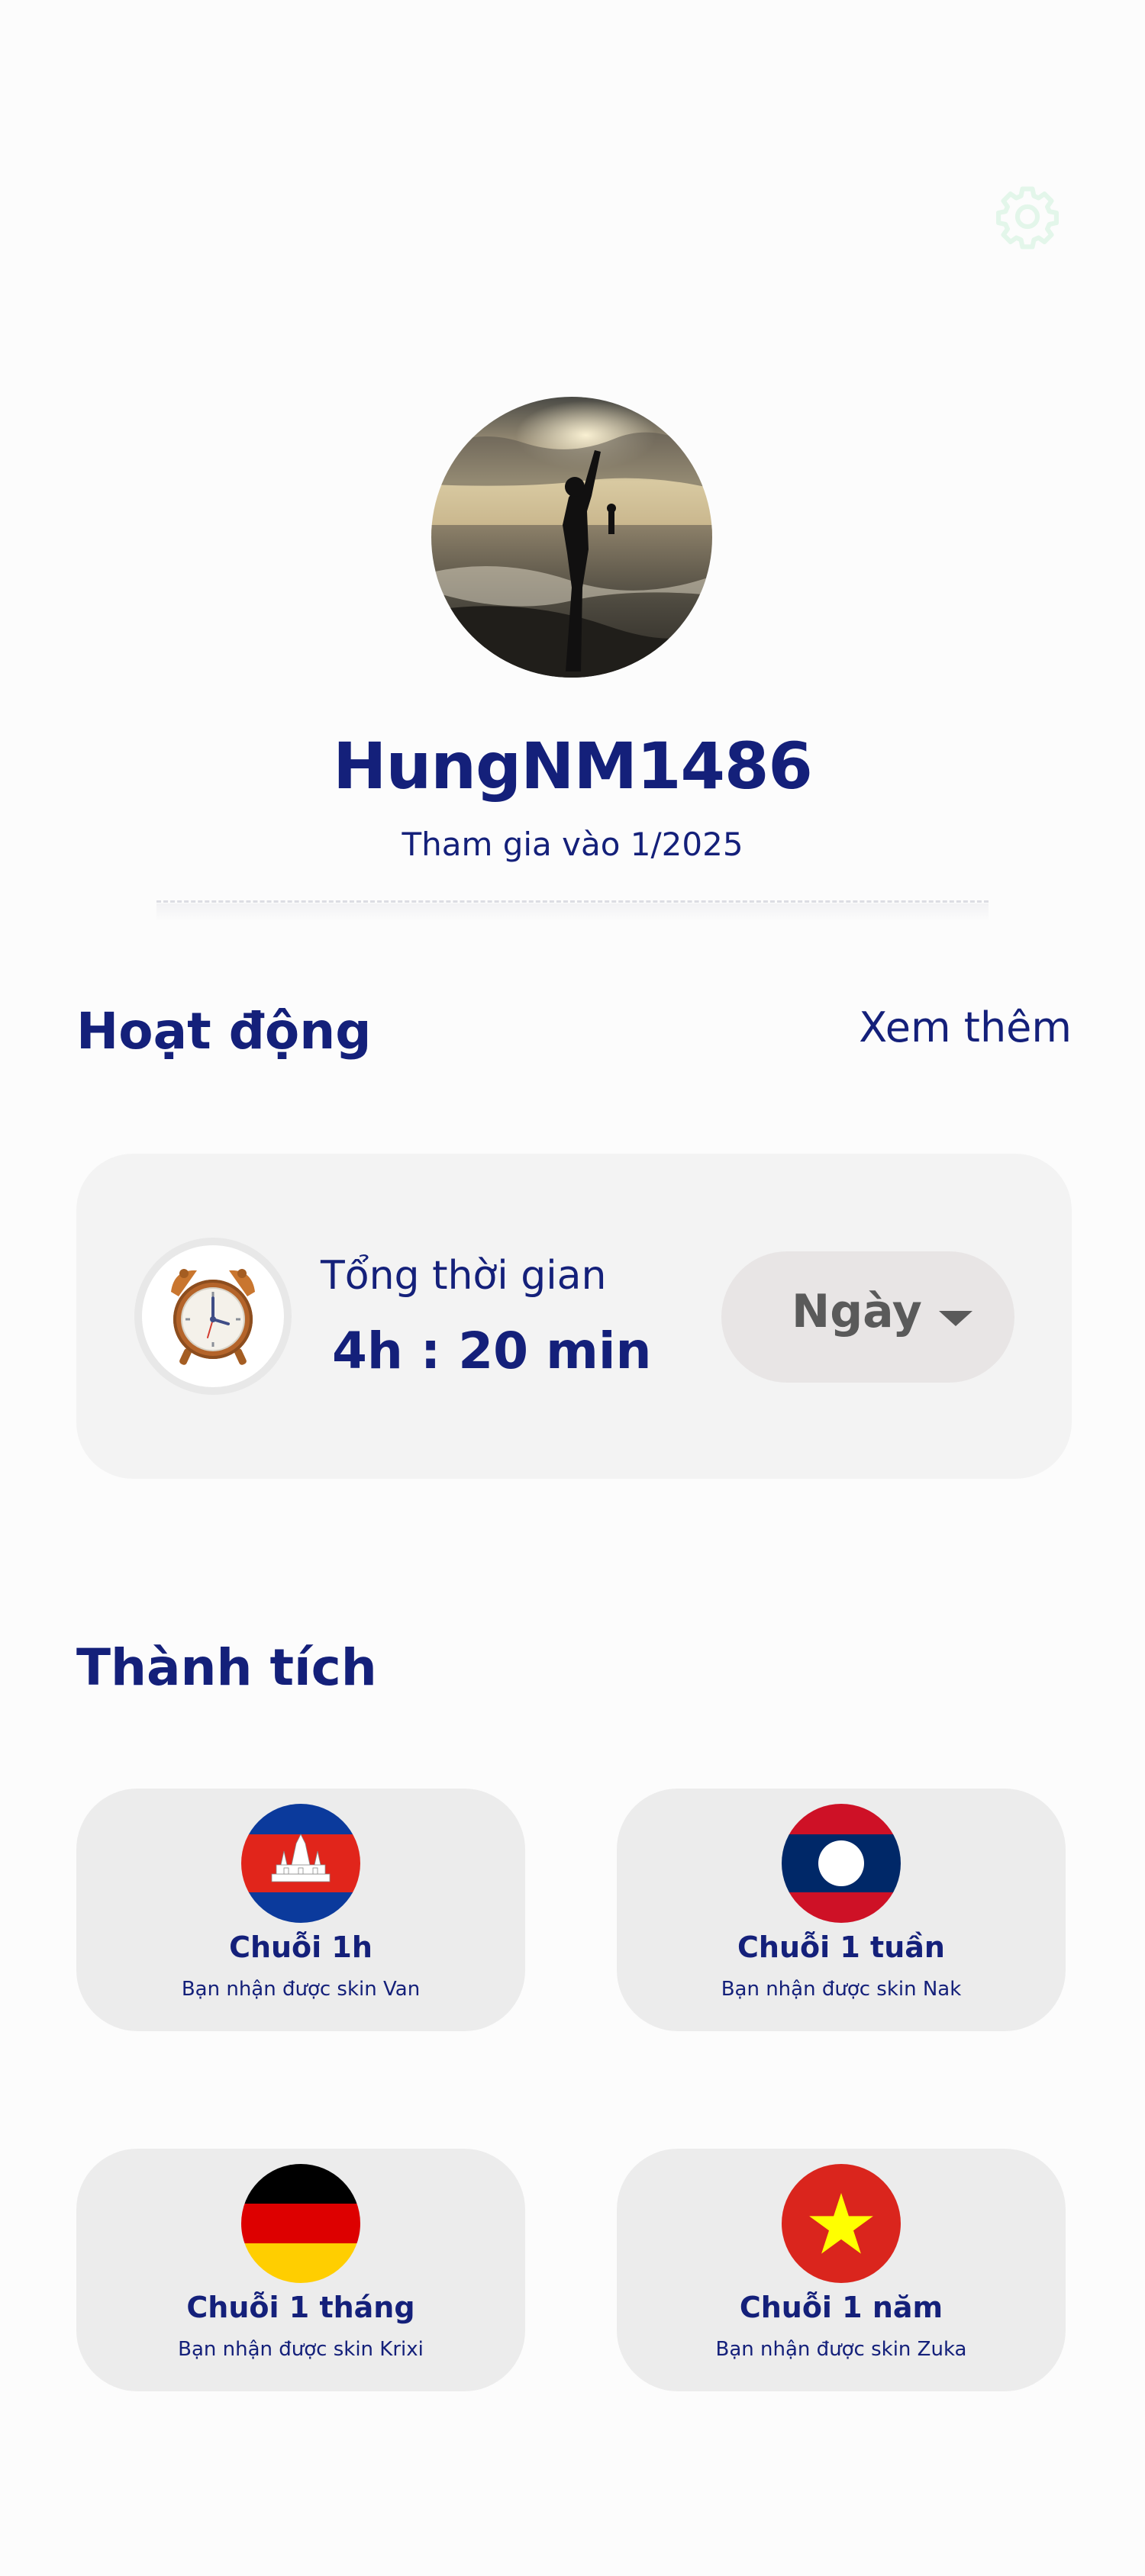  I want to click on achievements-title: Thành tích, so click(226, 1667).